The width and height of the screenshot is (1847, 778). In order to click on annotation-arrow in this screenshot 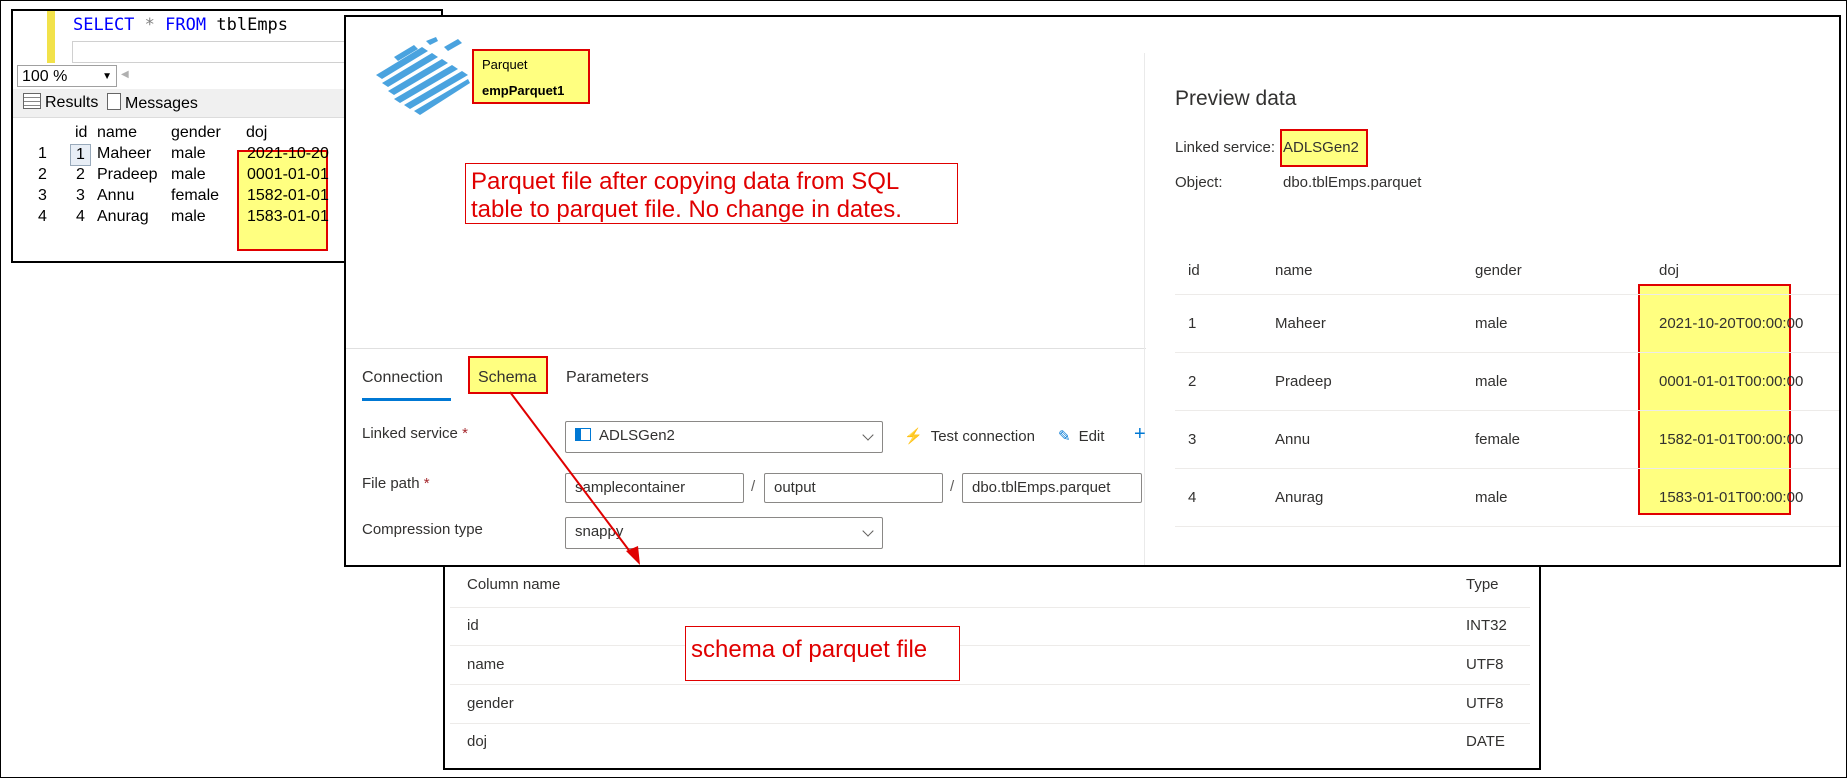, I will do `click(574, 478)`.